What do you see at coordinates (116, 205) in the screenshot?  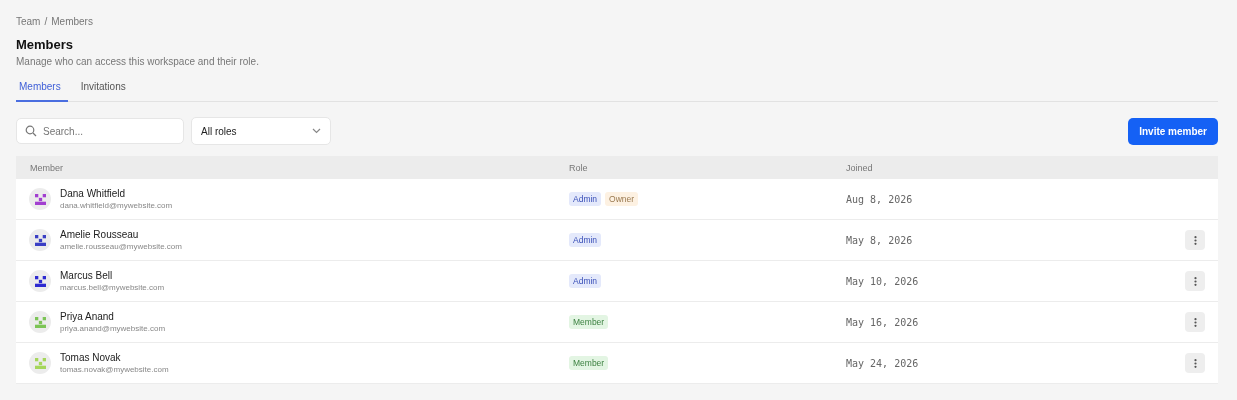 I see `member-email: dana.whitfield@mywebsite.com` at bounding box center [116, 205].